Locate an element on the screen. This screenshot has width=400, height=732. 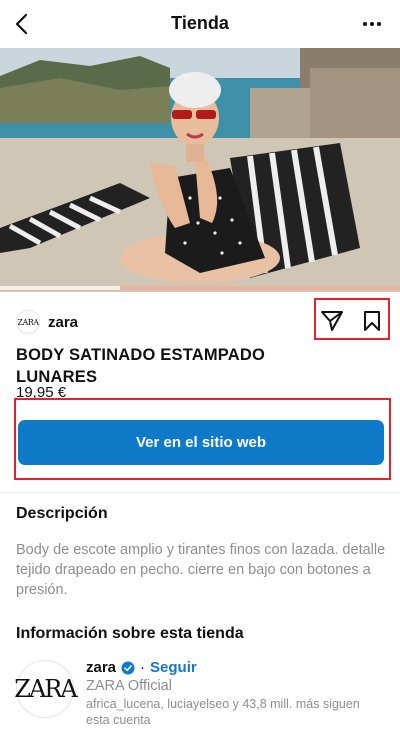
top-bar: Tienda is located at coordinates (200, 24).